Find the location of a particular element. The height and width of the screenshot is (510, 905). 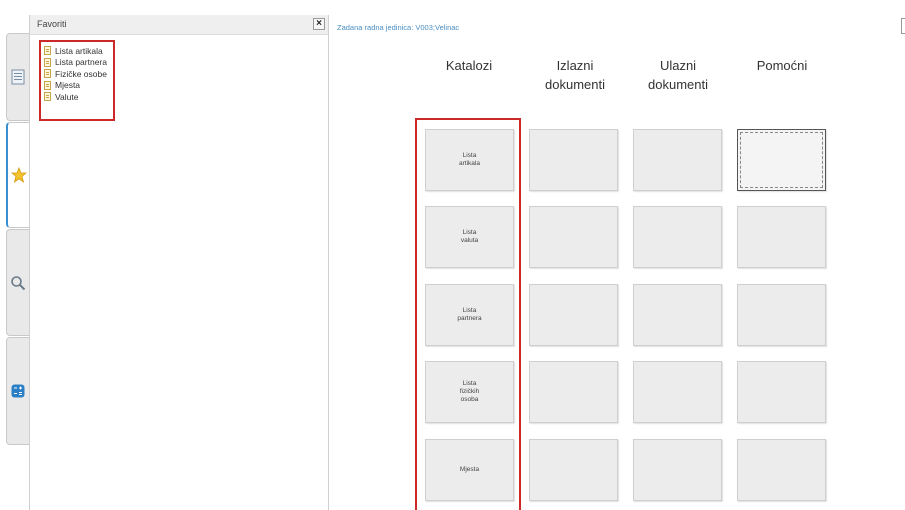

favorite-item-lista-partnera: Lista partnera is located at coordinates (78, 63).